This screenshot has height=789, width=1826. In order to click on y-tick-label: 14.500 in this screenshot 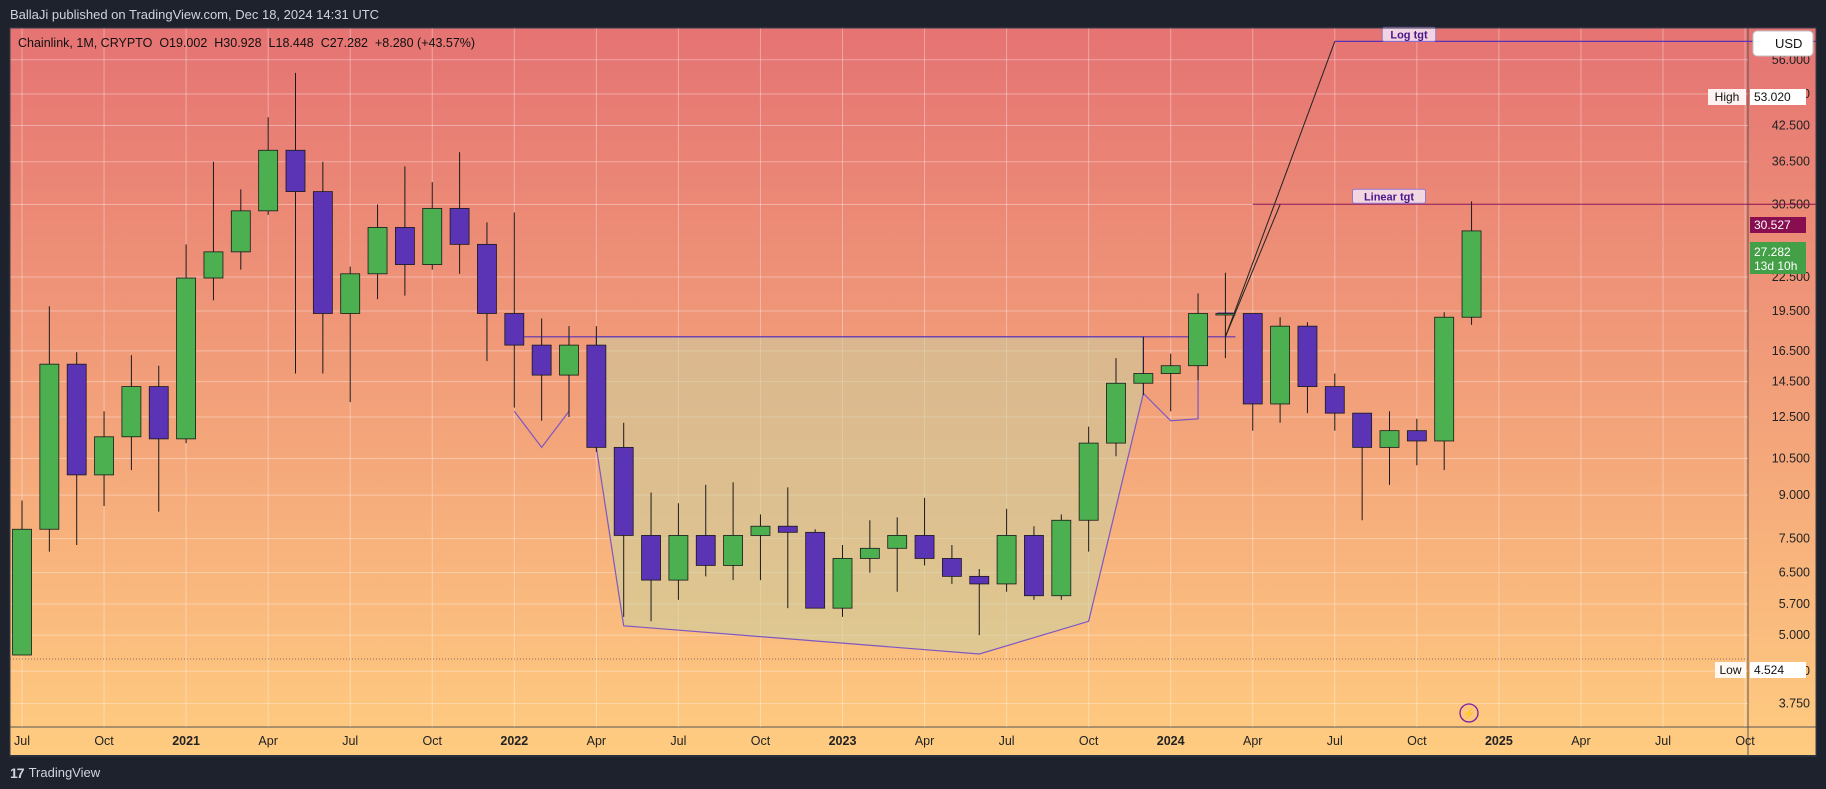, I will do `click(1791, 382)`.